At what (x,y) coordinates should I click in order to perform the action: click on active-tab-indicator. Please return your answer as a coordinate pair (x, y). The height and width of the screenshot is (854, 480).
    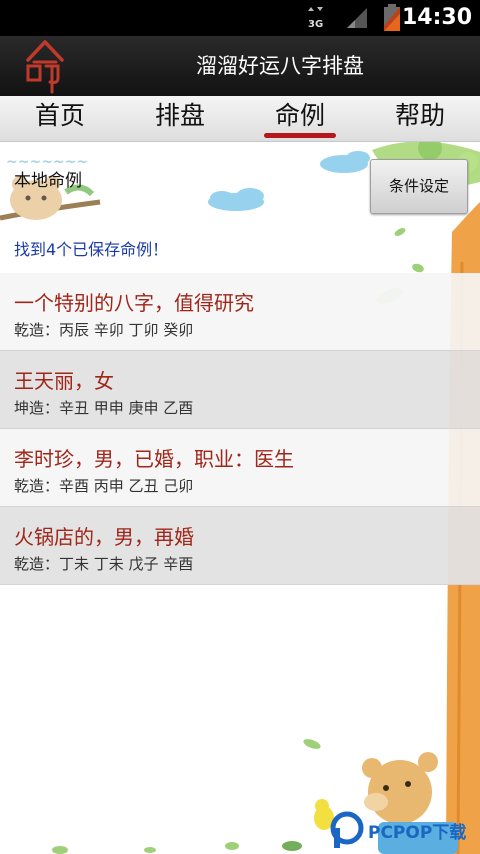
    Looking at the image, I should click on (300, 135).